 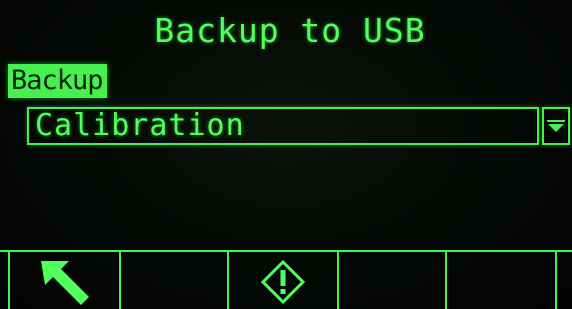 I want to click on backup-field-label: Backup, so click(x=57, y=81).